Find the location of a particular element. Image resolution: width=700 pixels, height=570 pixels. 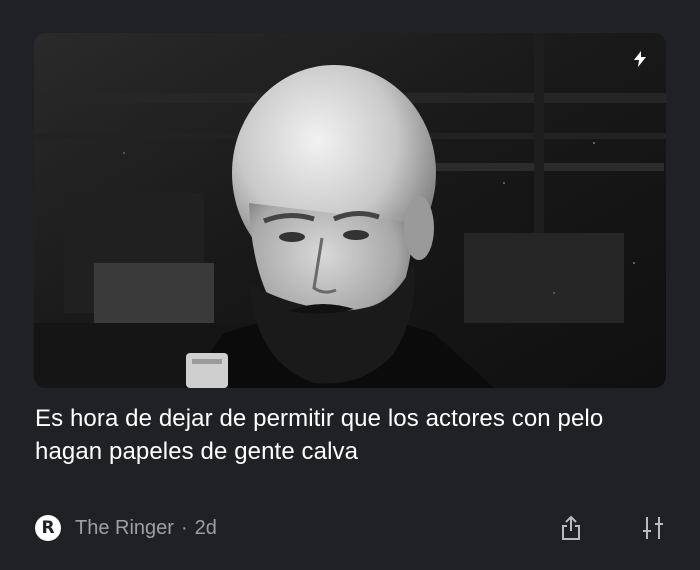

share-button is located at coordinates (571, 528).